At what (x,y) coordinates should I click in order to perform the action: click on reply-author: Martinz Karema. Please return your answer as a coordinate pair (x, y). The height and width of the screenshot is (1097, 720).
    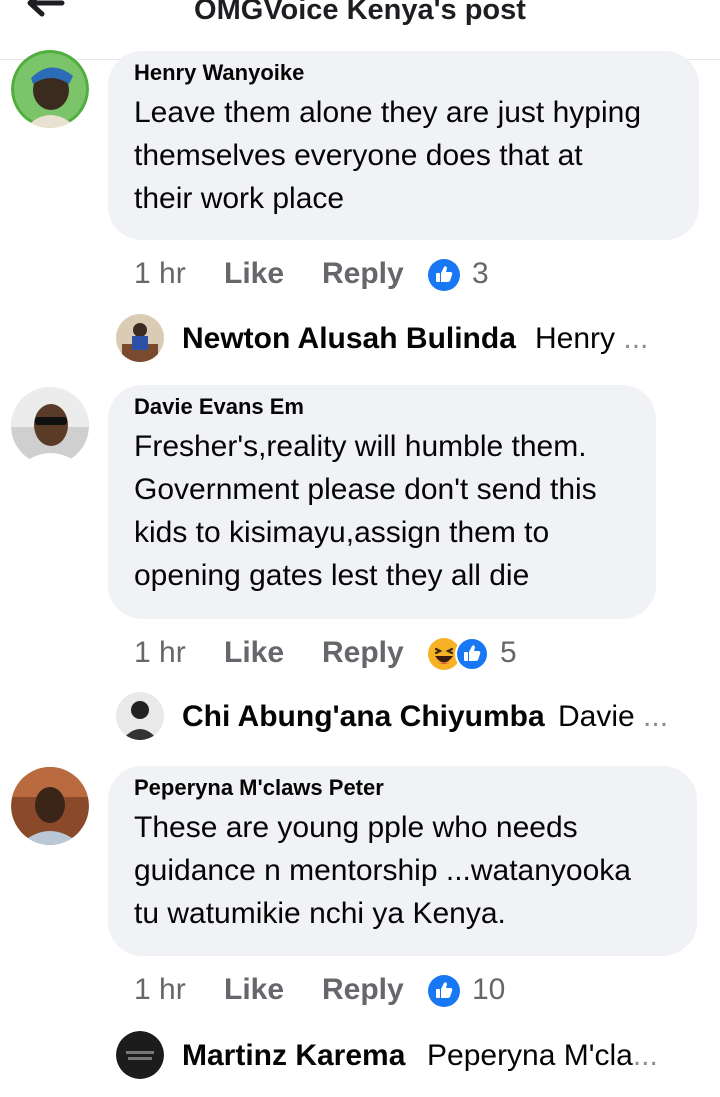
    Looking at the image, I should click on (293, 1056).